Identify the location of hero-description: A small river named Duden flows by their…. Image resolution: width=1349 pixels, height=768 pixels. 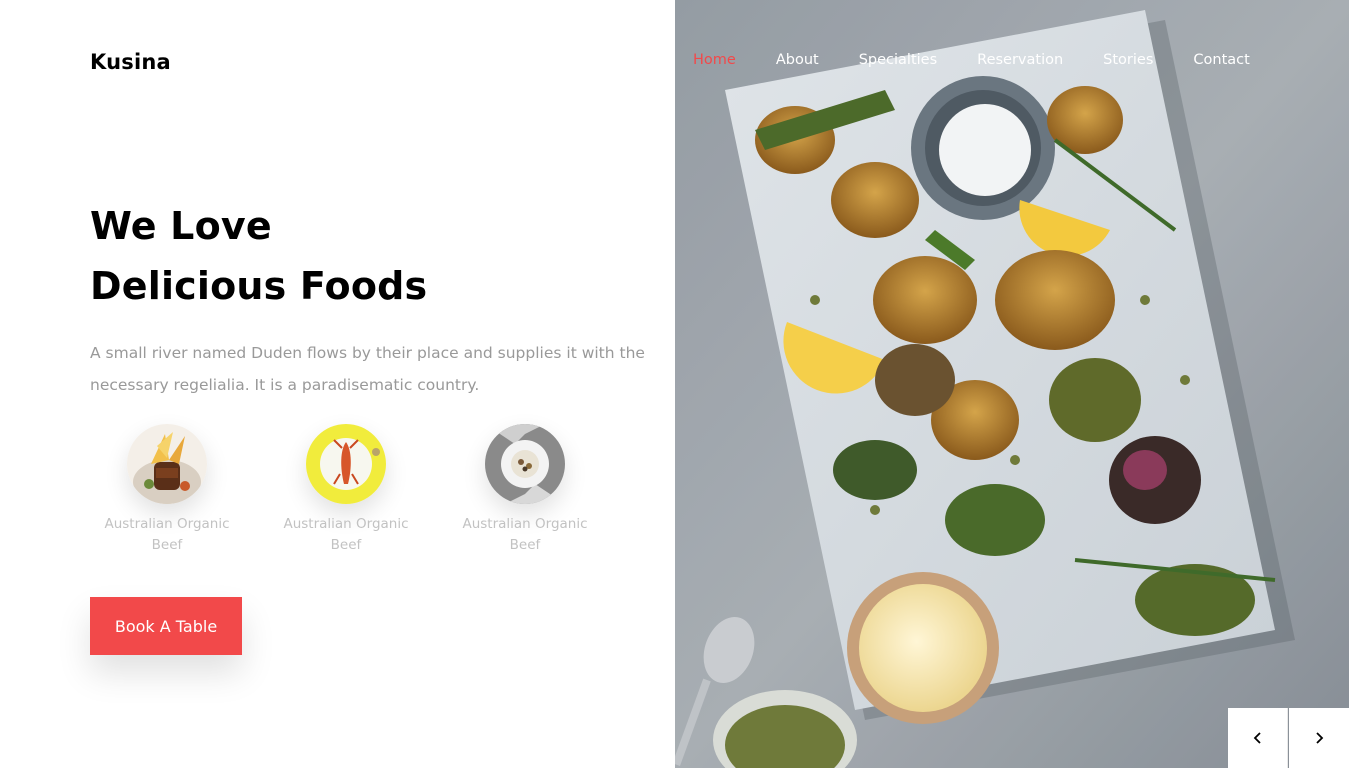
(367, 369).